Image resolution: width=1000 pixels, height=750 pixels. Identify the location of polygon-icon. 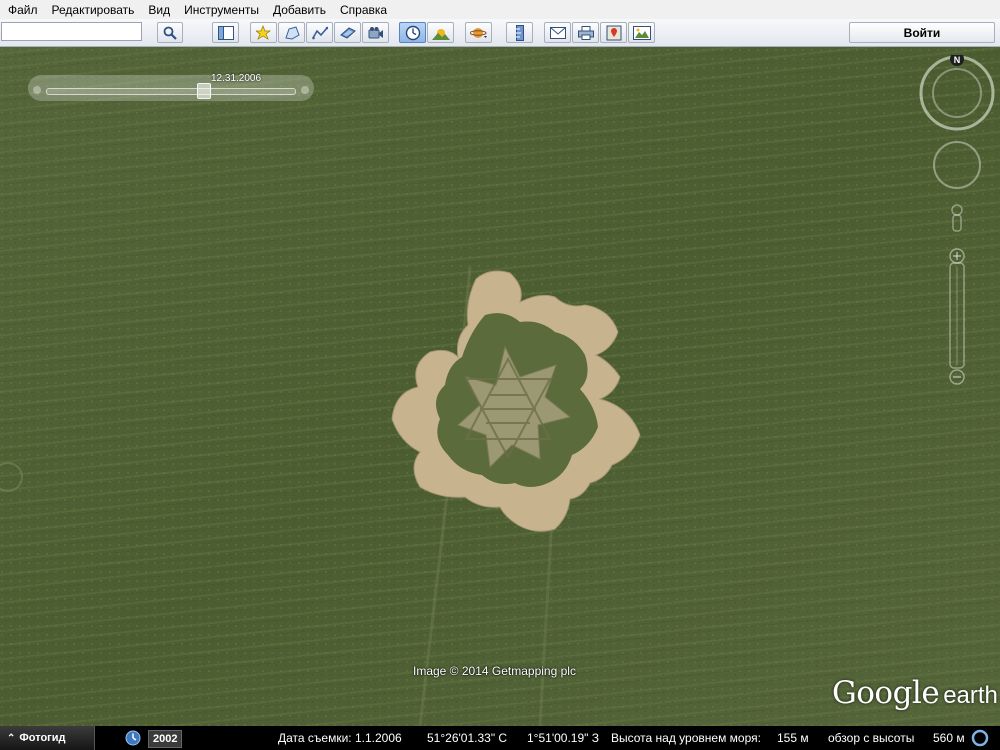
(292, 32).